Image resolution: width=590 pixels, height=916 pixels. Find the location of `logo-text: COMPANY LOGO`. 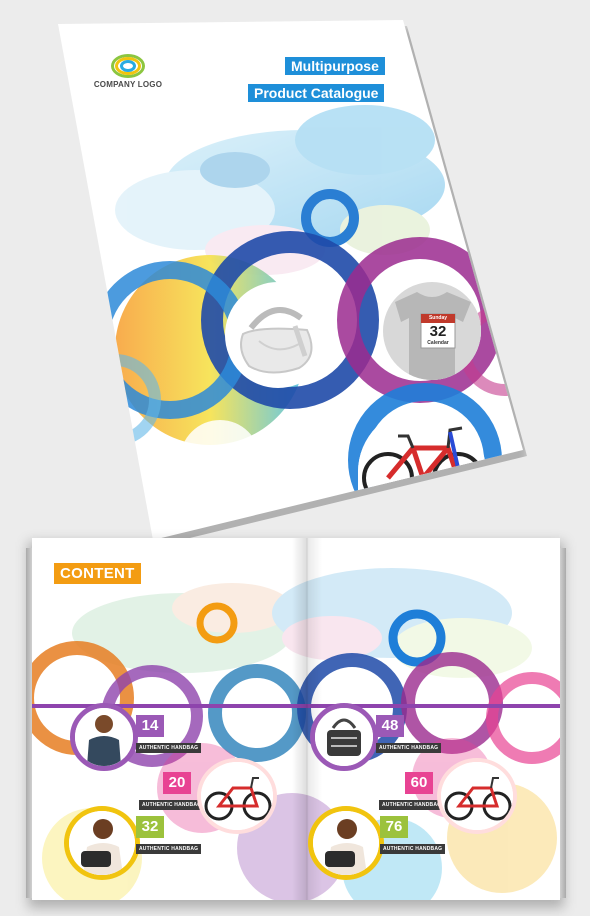

logo-text: COMPANY LOGO is located at coordinates (128, 84).